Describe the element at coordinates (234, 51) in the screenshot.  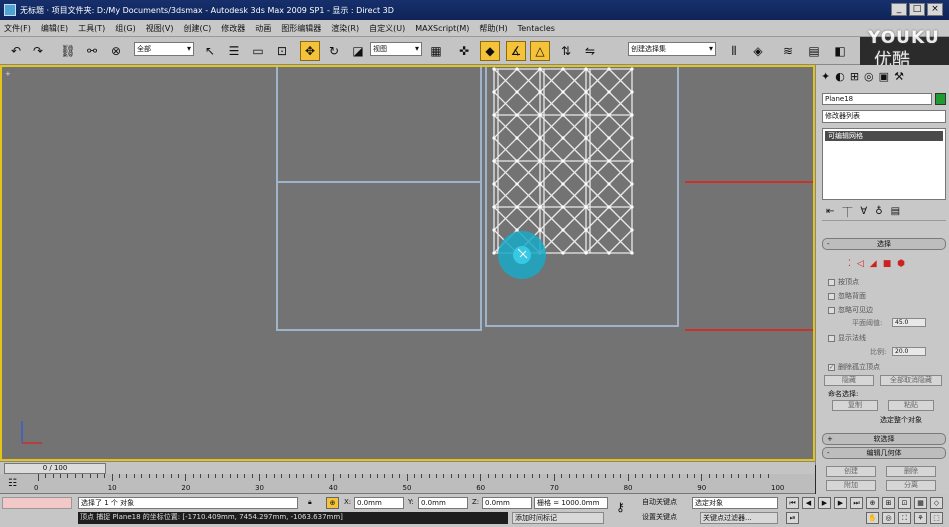
I see `select-by-name-icon: ☰` at that location.